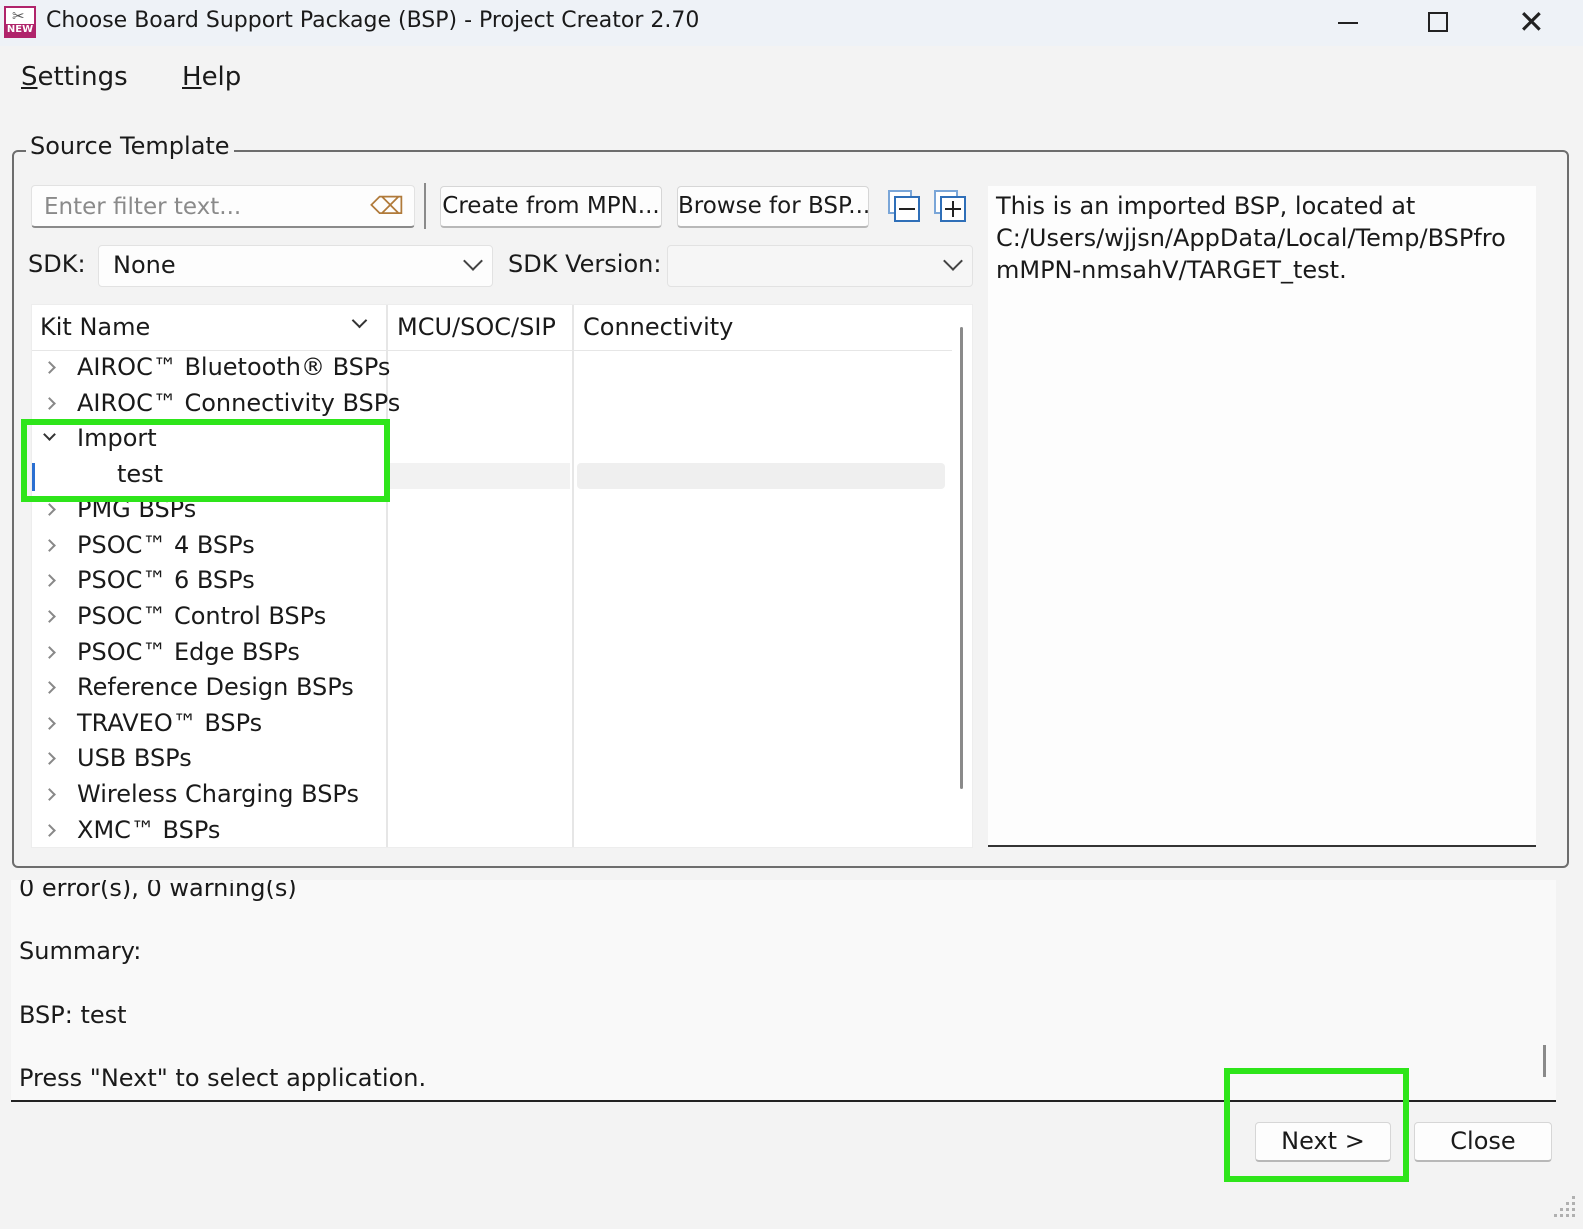 The image size is (1583, 1229). Describe the element at coordinates (1483, 1142) in the screenshot. I see `close-button: Close` at that location.